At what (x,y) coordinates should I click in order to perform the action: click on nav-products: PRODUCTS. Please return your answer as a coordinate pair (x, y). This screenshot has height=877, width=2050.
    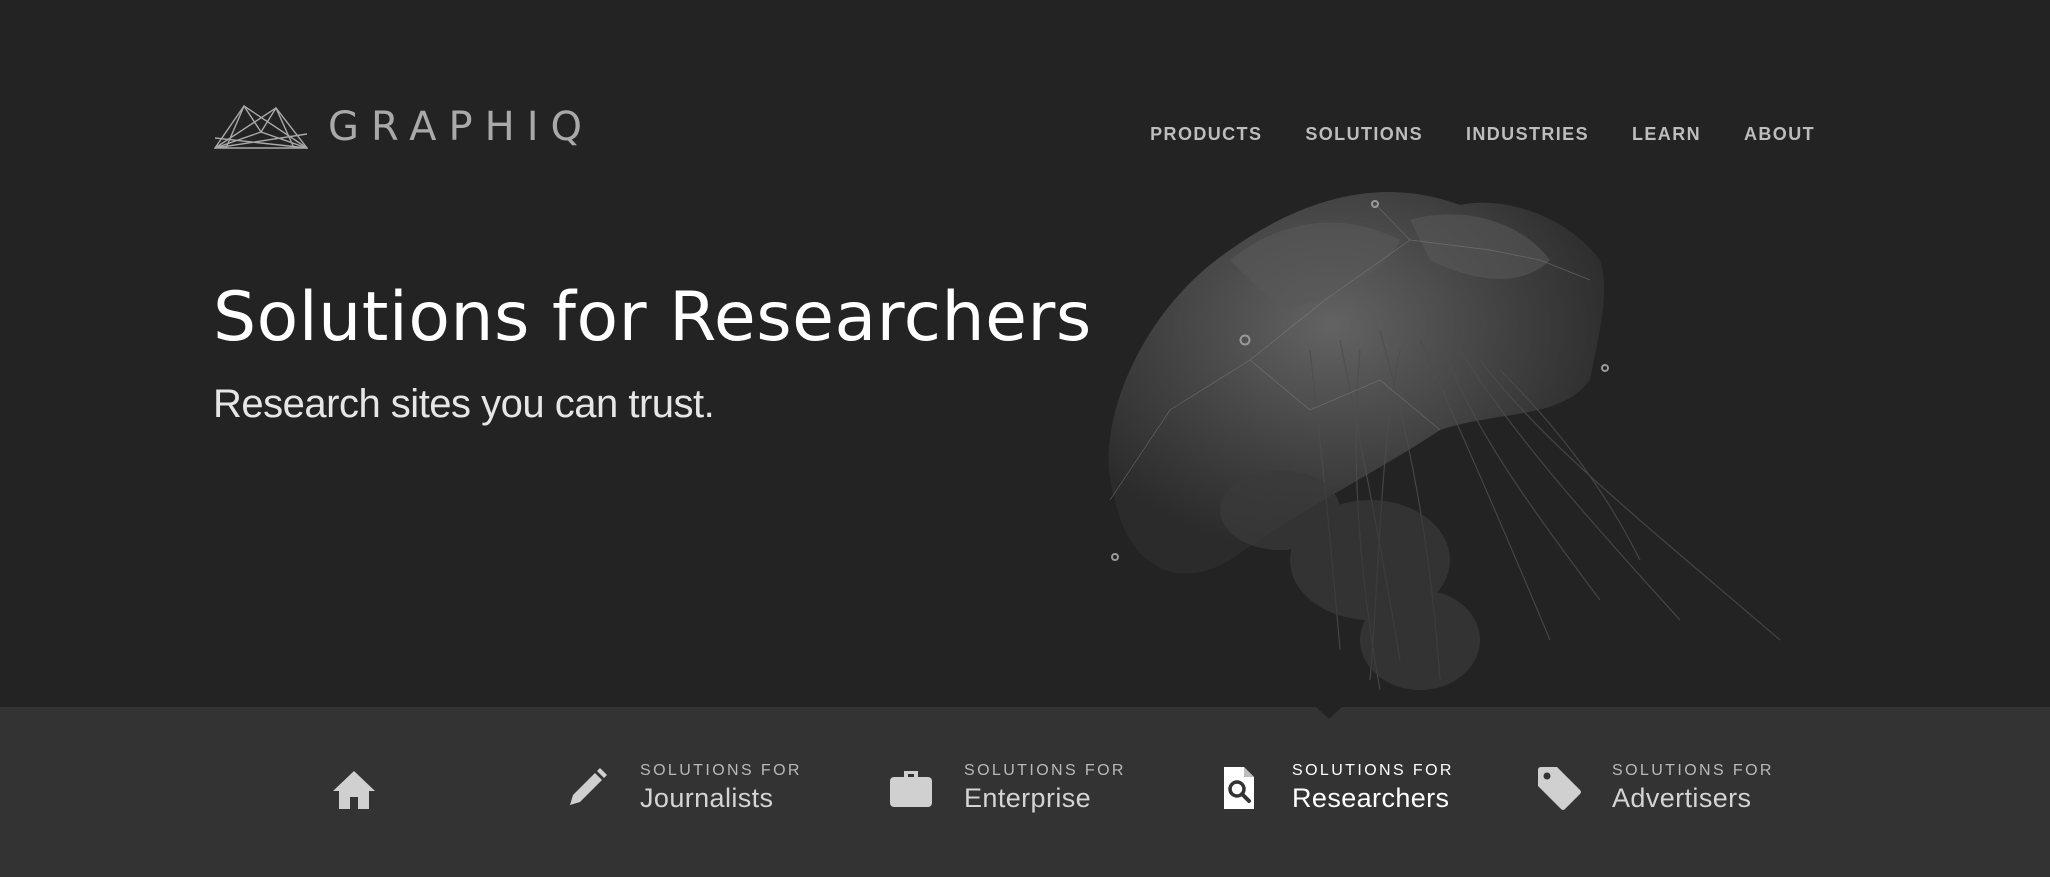
    Looking at the image, I should click on (1206, 134).